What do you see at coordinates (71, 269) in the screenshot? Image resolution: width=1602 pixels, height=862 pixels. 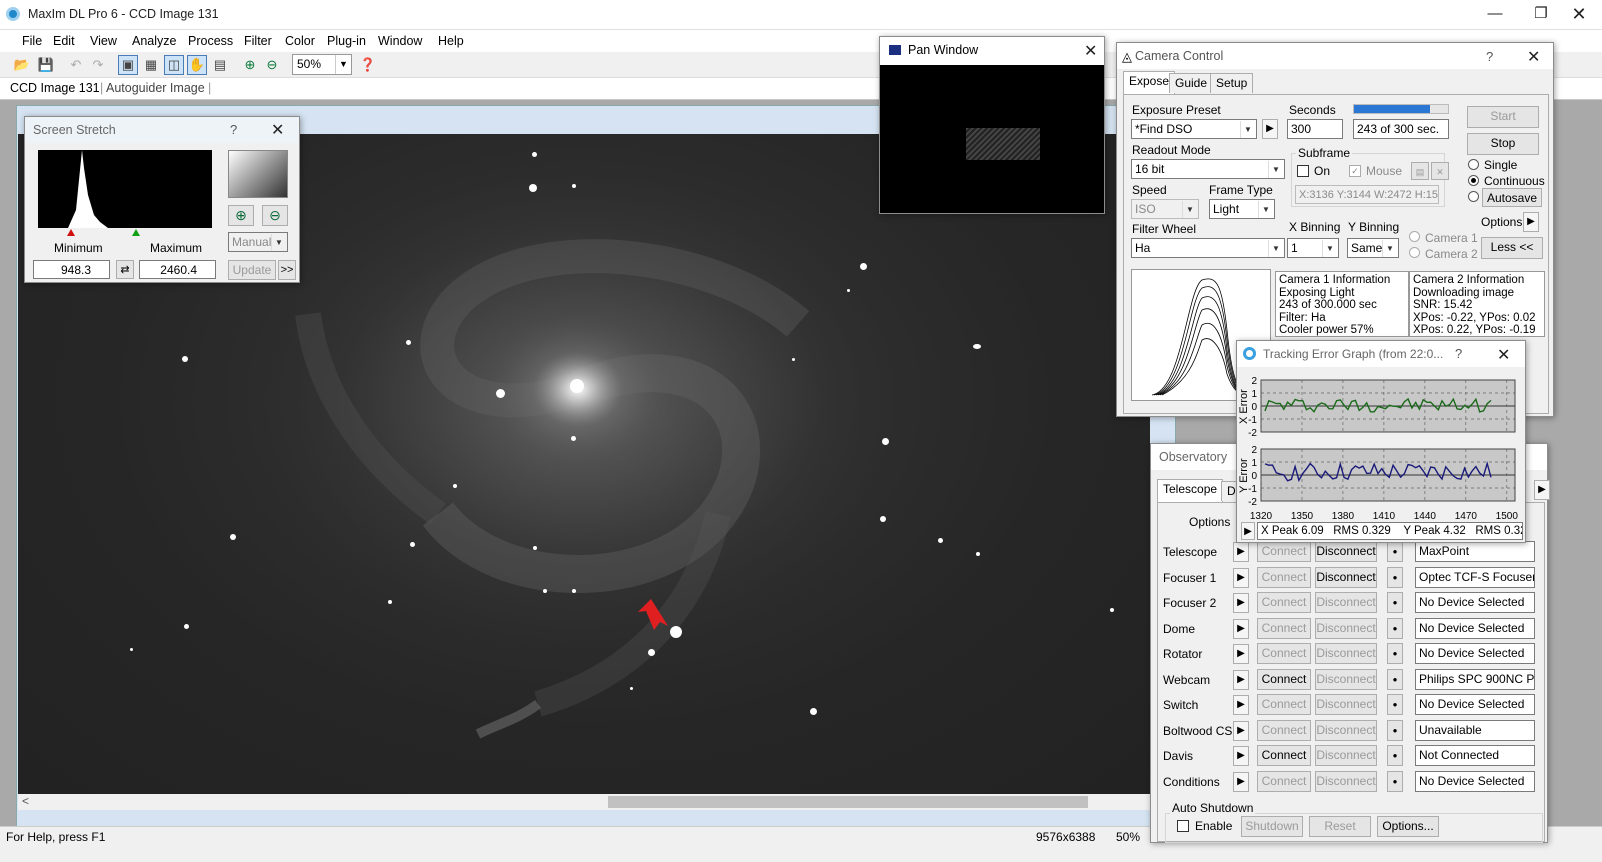 I see `minimum-input: 948.3` at bounding box center [71, 269].